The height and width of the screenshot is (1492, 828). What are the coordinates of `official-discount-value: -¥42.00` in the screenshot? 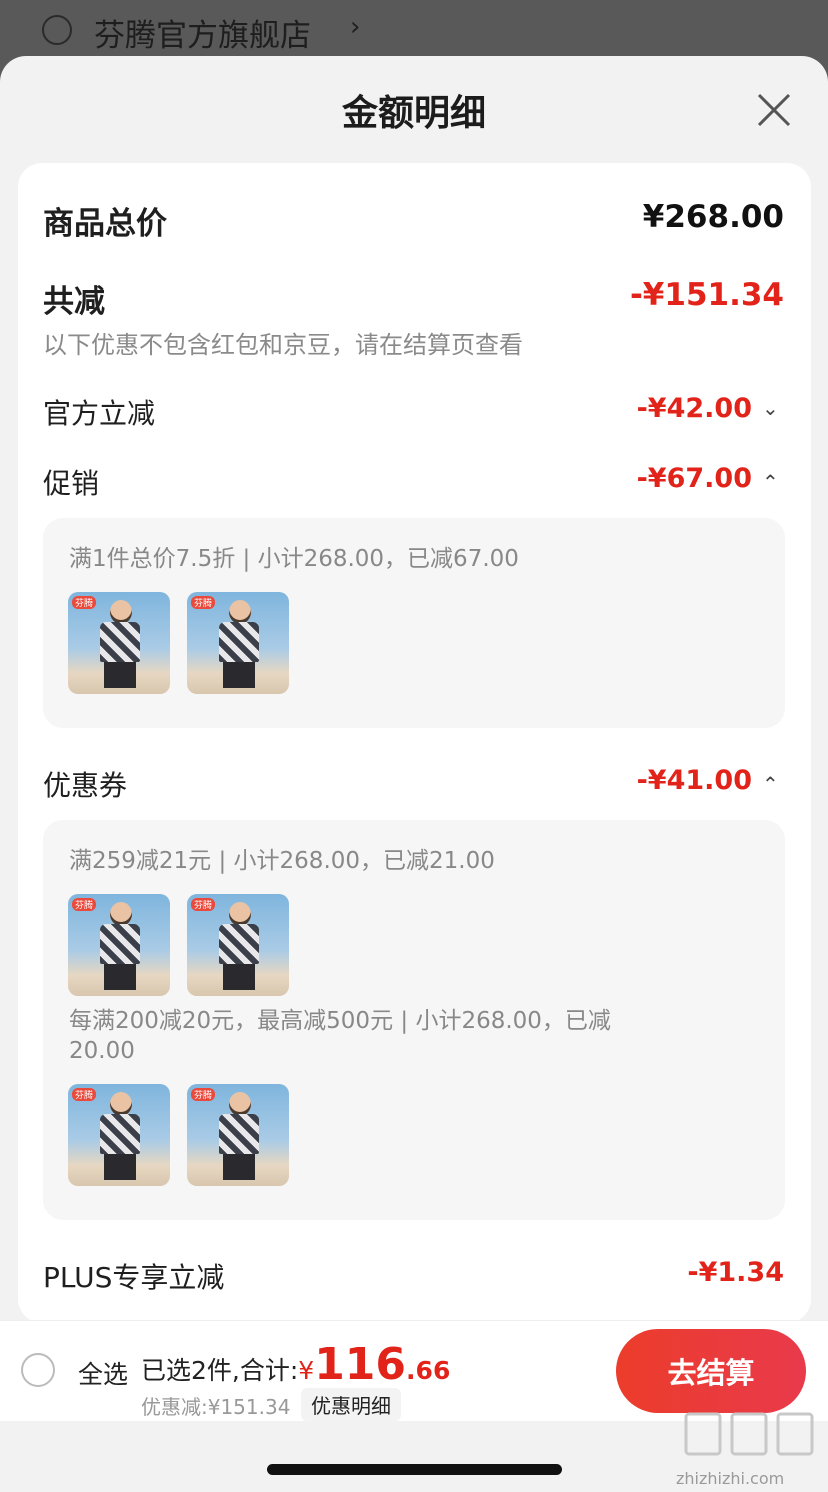 It's located at (694, 408).